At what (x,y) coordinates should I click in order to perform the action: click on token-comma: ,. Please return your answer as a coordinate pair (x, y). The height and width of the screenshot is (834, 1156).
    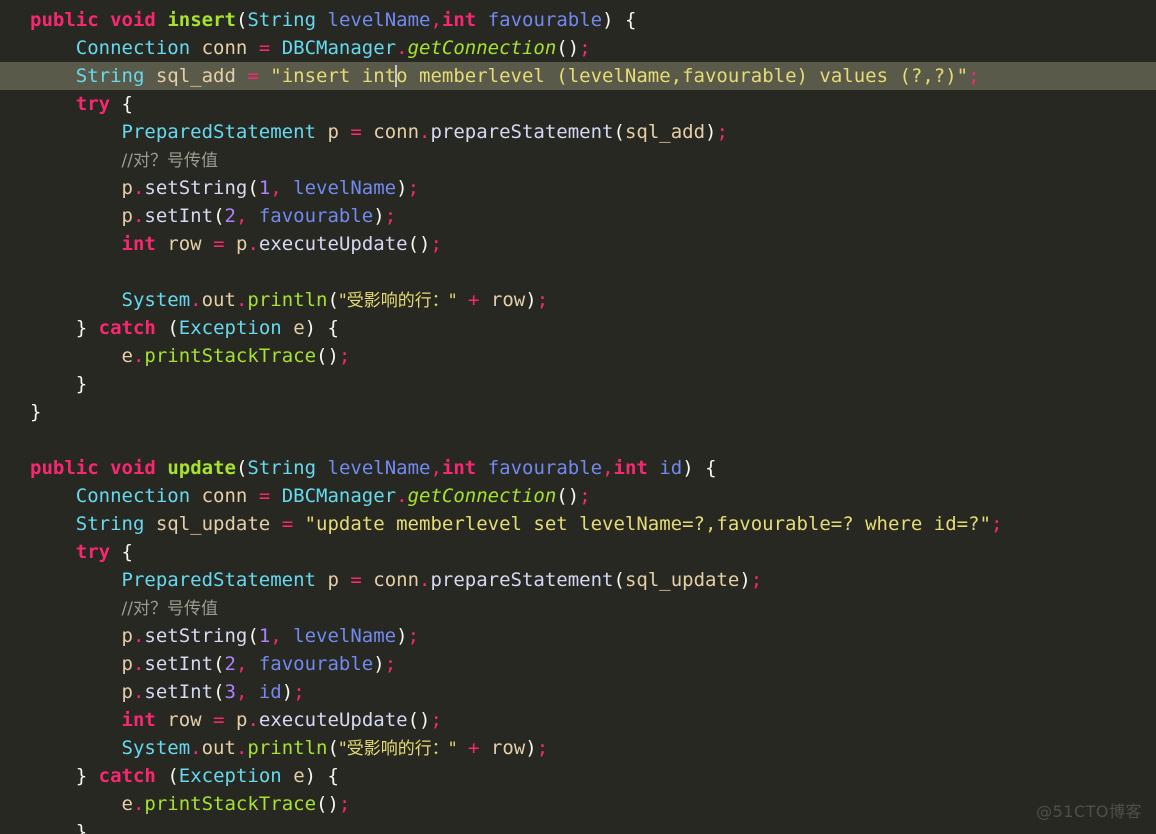
    Looking at the image, I should click on (247, 216).